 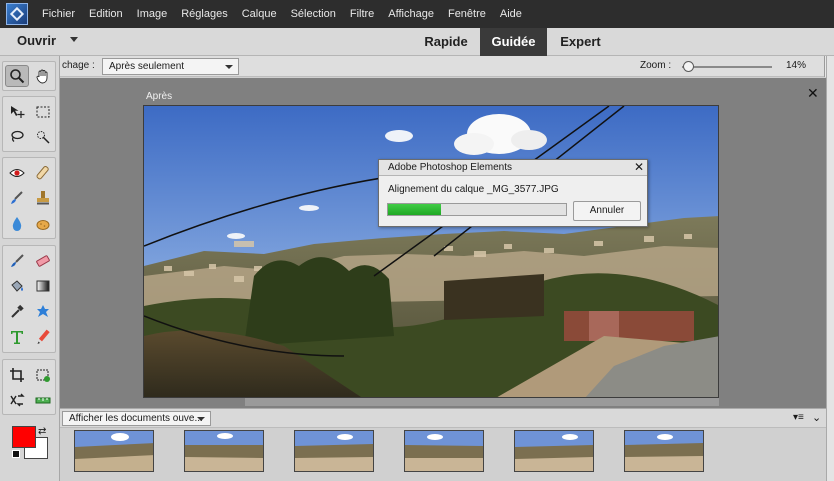 I want to click on lasso-icon, so click(x=17, y=137).